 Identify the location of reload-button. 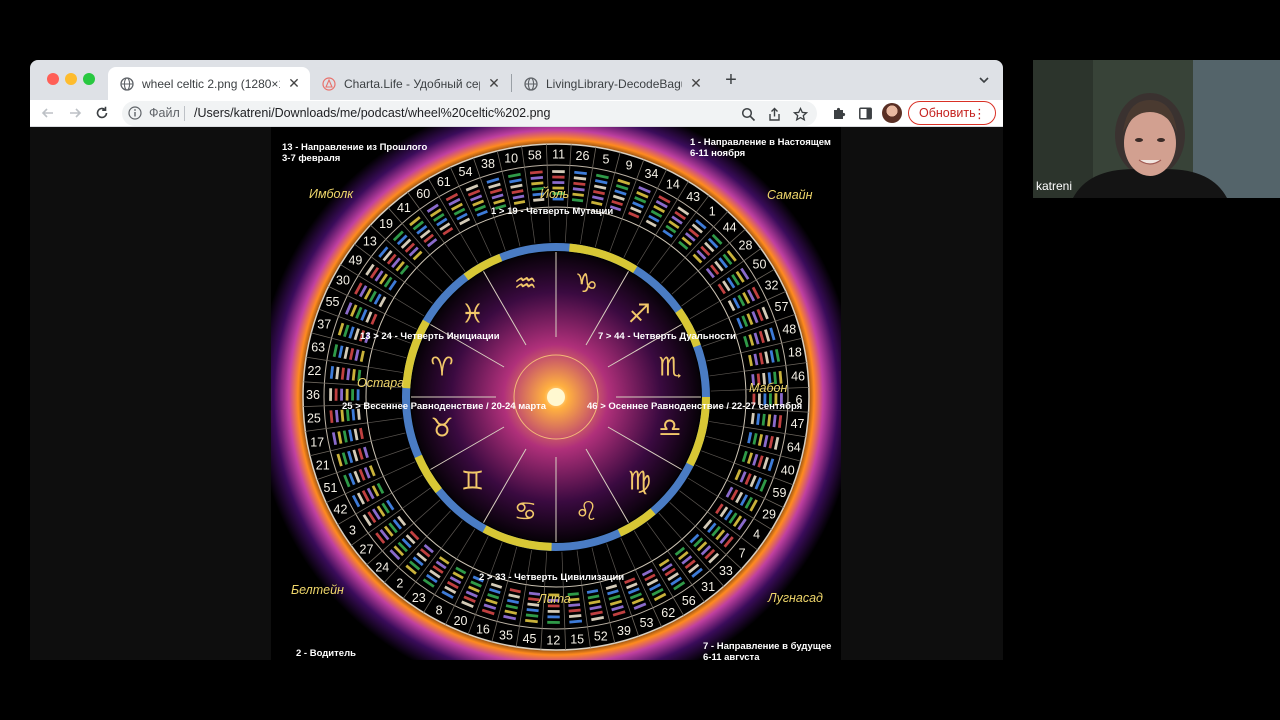
(102, 113).